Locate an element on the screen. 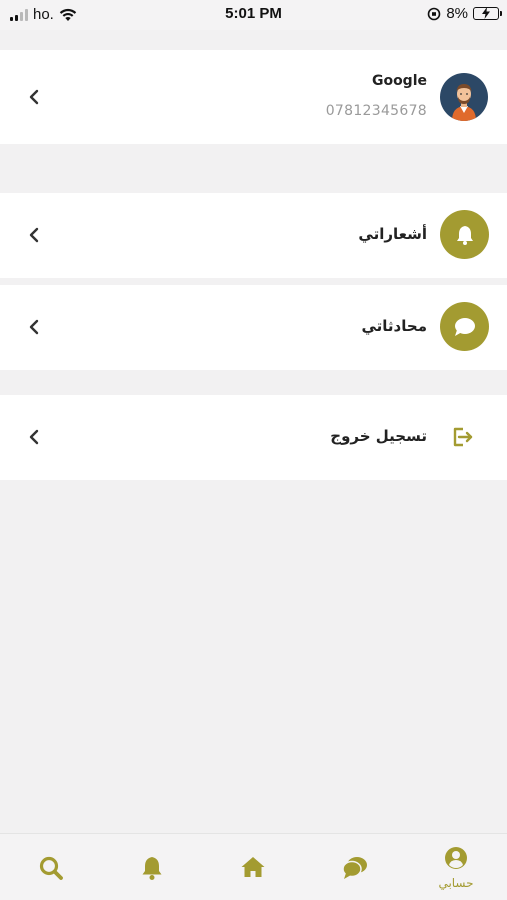 The image size is (507, 900). chat-bubble-icon is located at coordinates (464, 326).